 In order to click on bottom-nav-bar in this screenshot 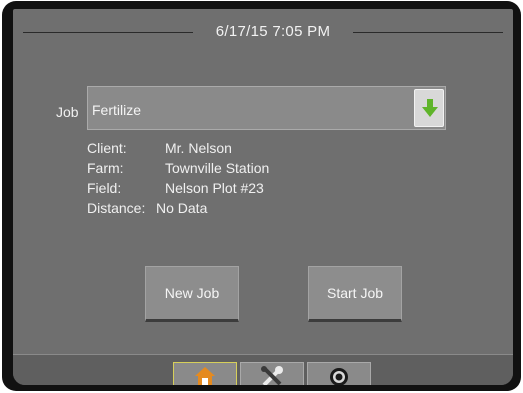, I will do `click(263, 369)`.